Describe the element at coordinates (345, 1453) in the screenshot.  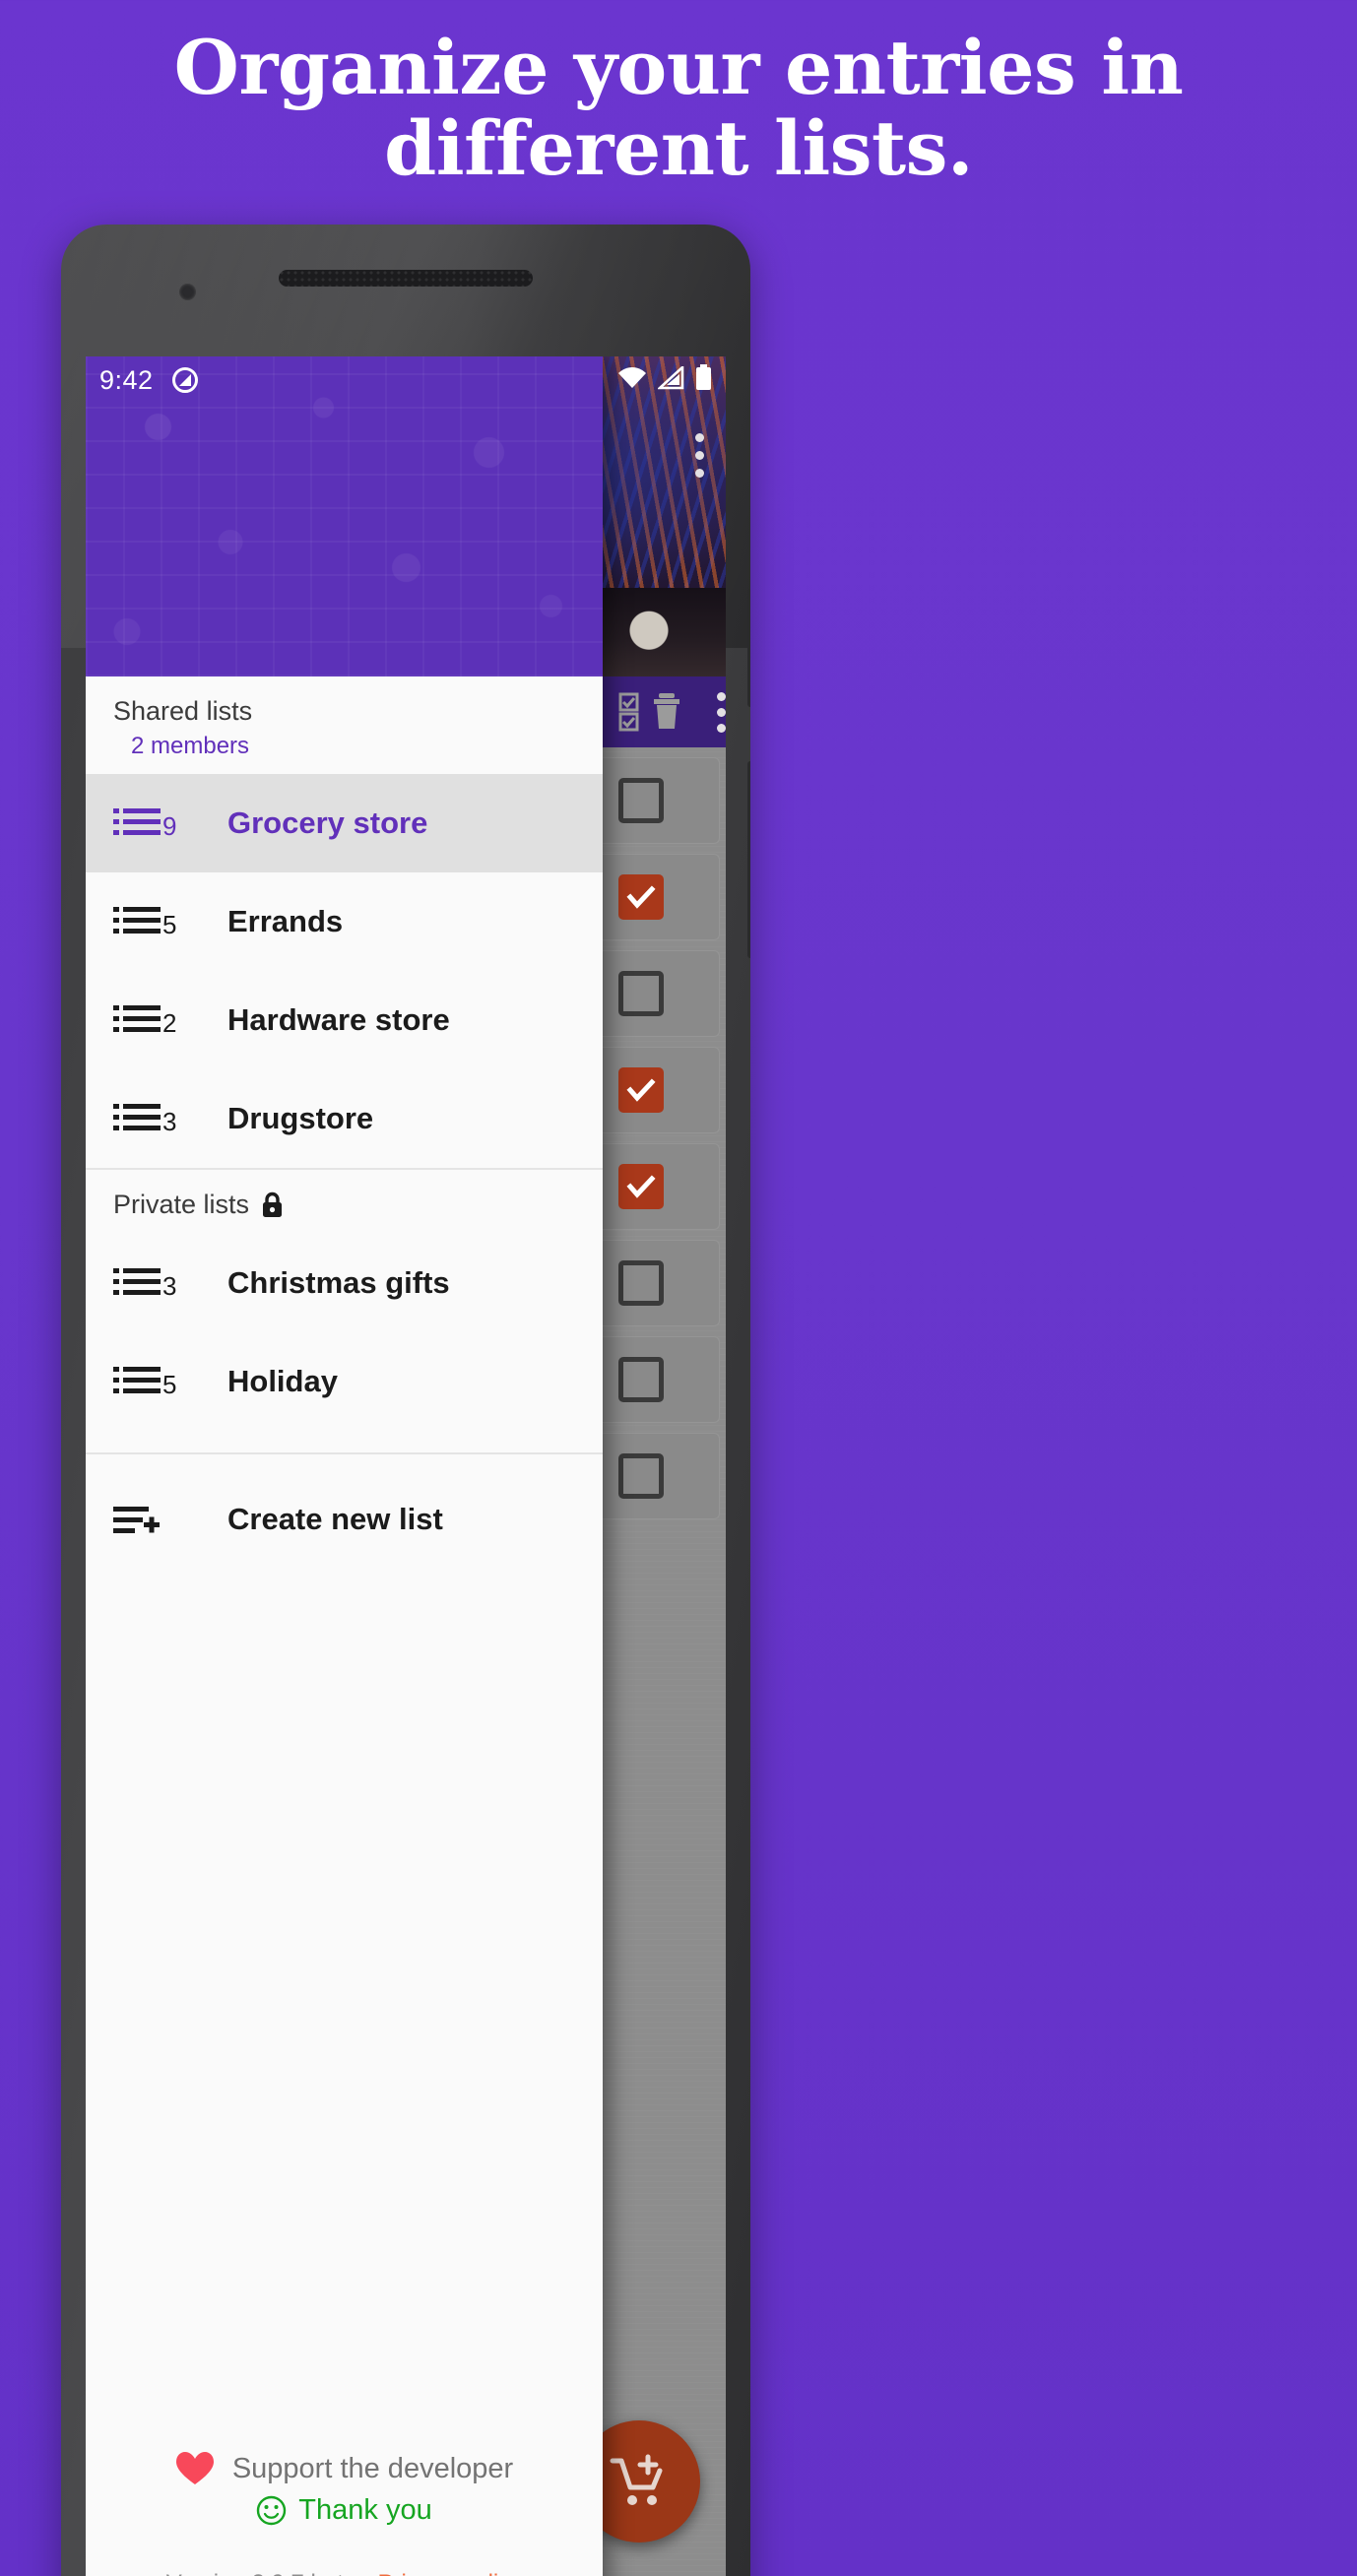
I see `drawer-divider` at that location.